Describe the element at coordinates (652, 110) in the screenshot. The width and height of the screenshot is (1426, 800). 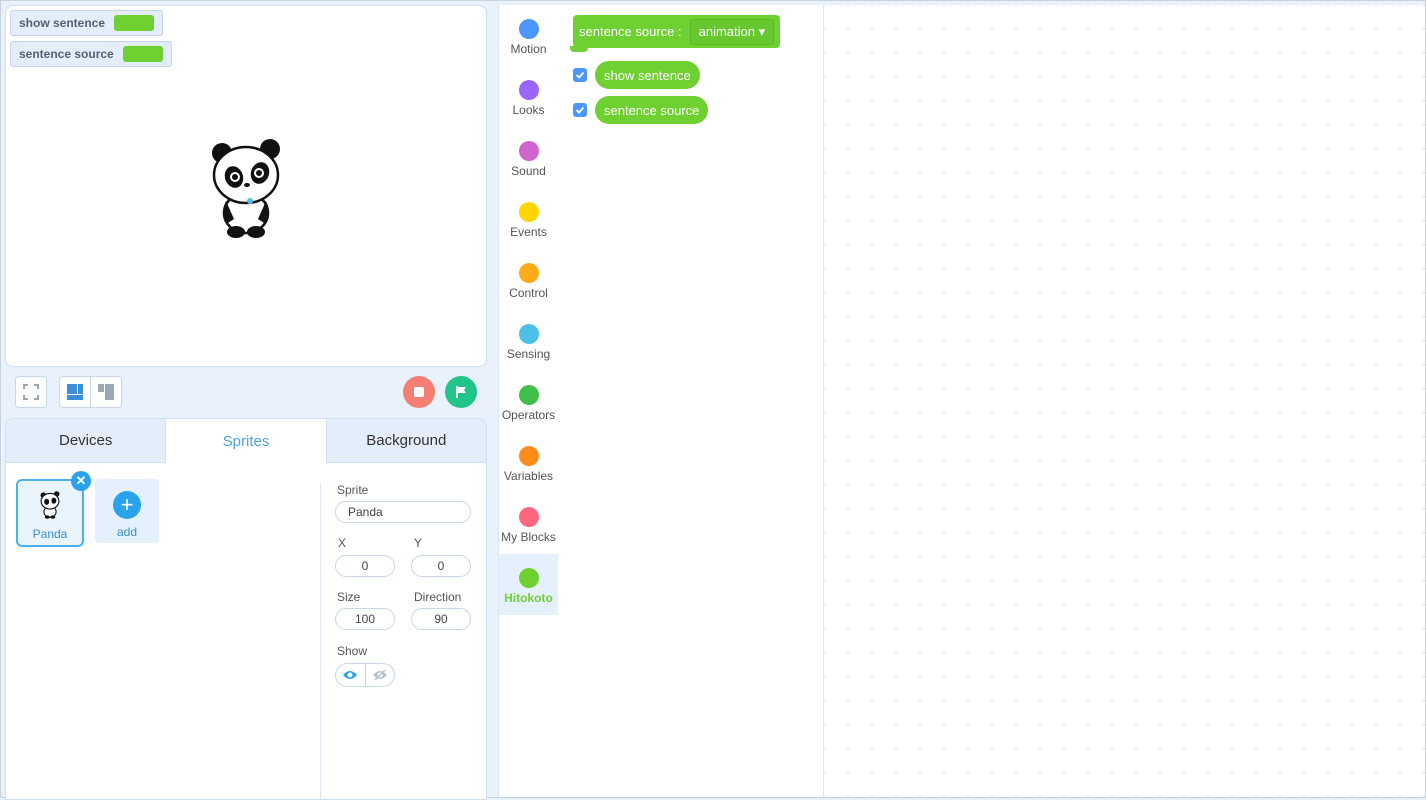
I see `sentence-source-reporter-block: sentence source` at that location.